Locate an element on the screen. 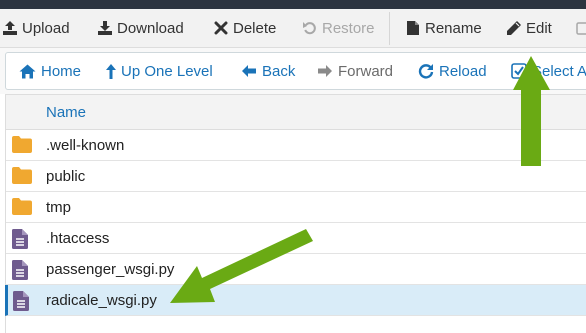 The height and width of the screenshot is (333, 586). table-row: tmp is located at coordinates (296, 207).